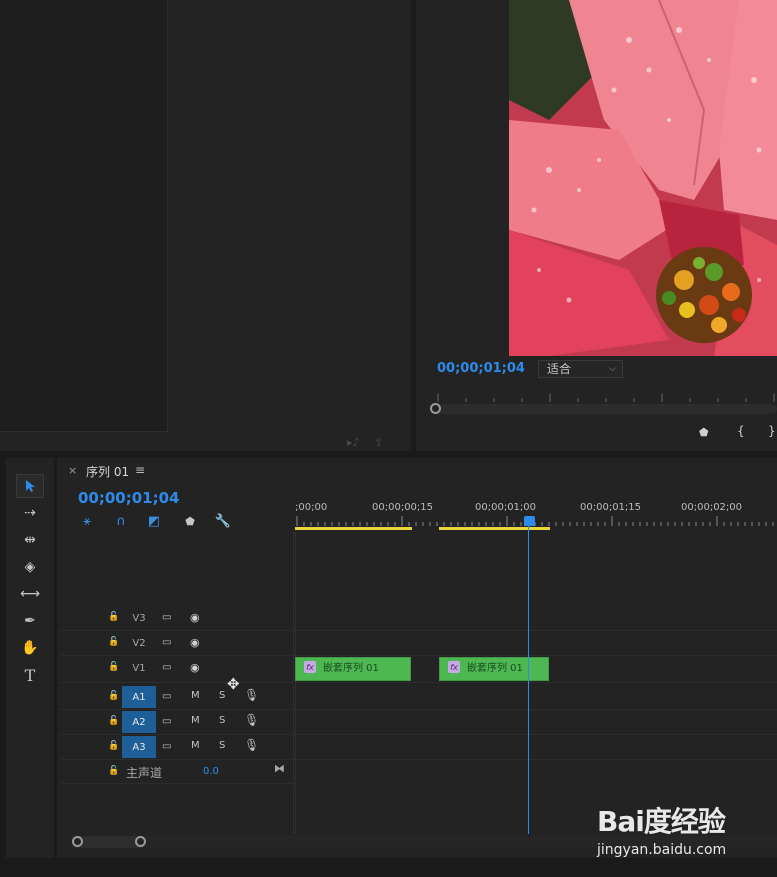 The width and height of the screenshot is (777, 877). Describe the element at coordinates (30, 486) in the screenshot. I see `selection-tool-icon` at that location.